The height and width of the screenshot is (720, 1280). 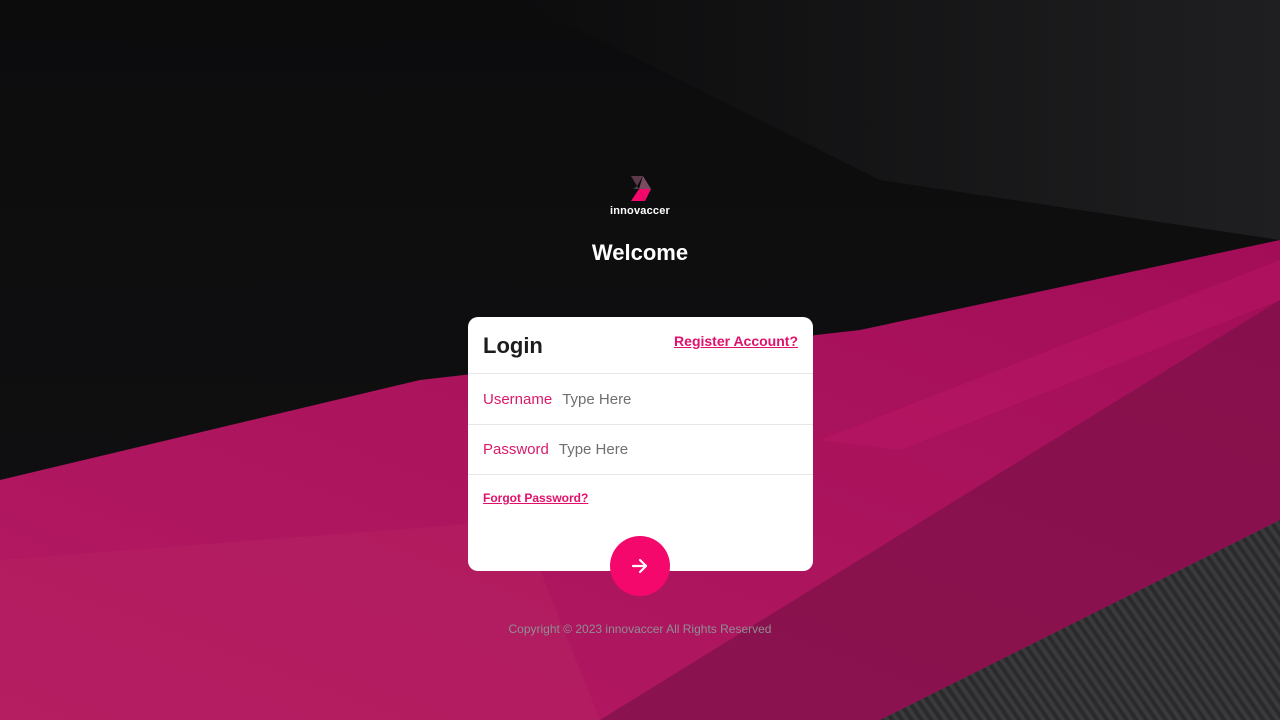 I want to click on password-input, so click(x=658, y=449).